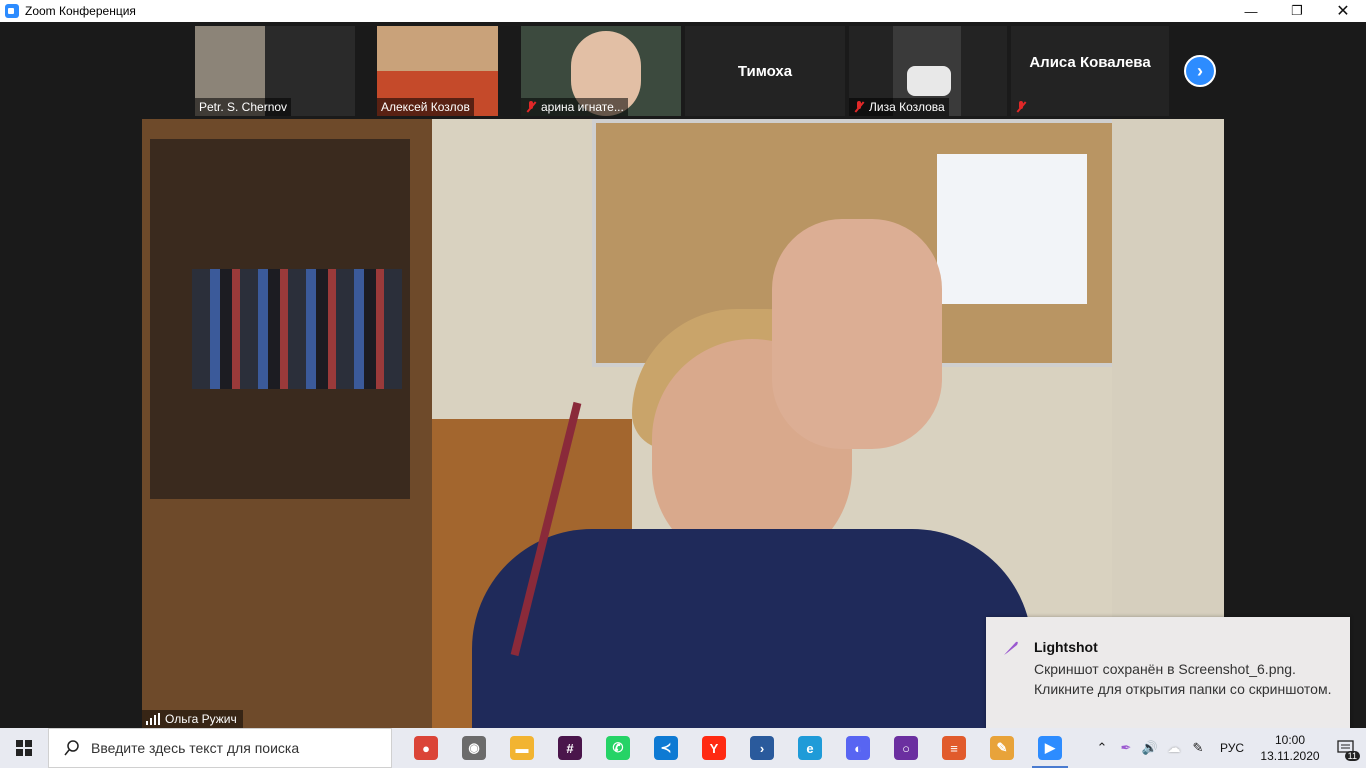 The width and height of the screenshot is (1366, 768). I want to click on taskbar-app: e, so click(810, 748).